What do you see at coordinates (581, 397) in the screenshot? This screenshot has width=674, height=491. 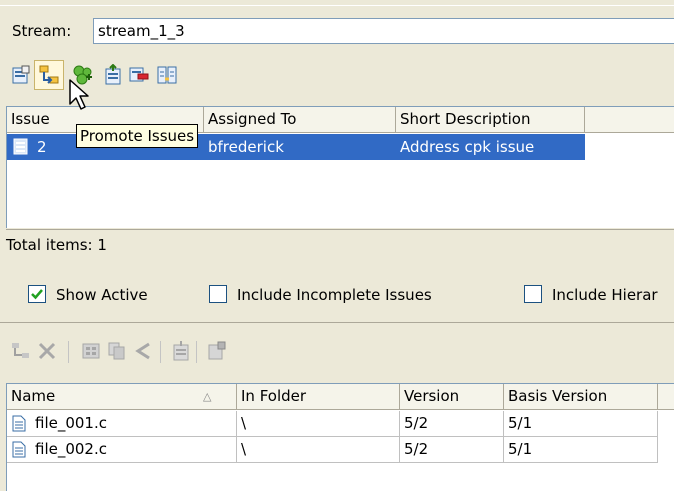 I see `column-header-basis-version: Basis Version` at bounding box center [581, 397].